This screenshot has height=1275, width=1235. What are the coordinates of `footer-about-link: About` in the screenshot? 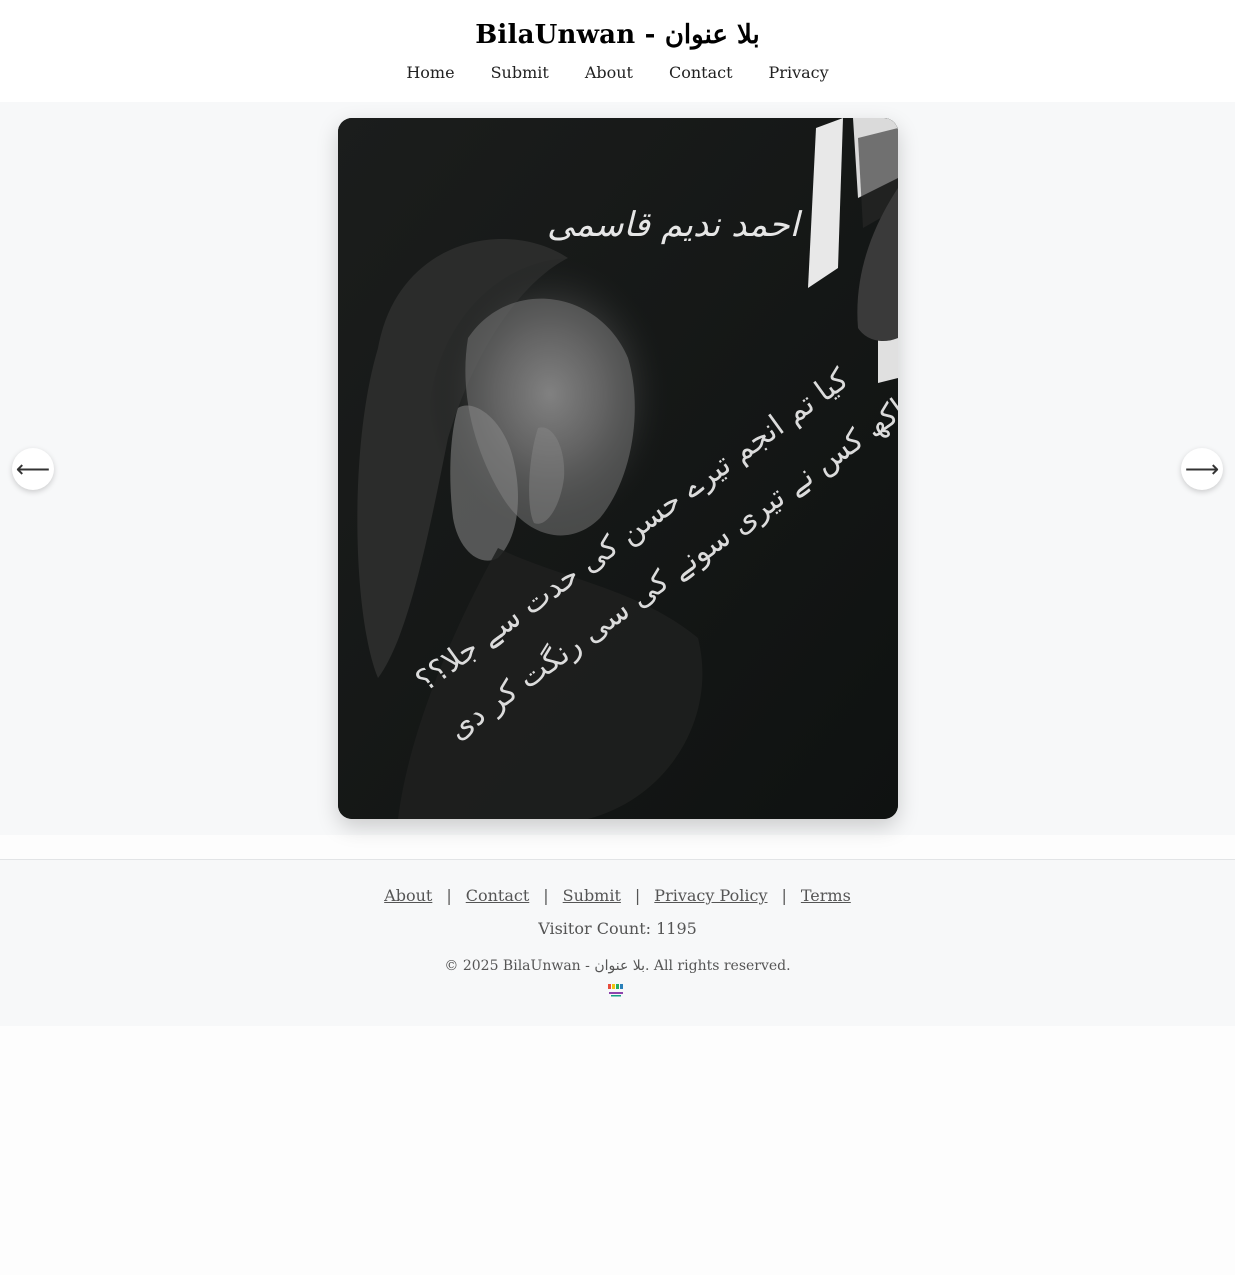 It's located at (408, 895).